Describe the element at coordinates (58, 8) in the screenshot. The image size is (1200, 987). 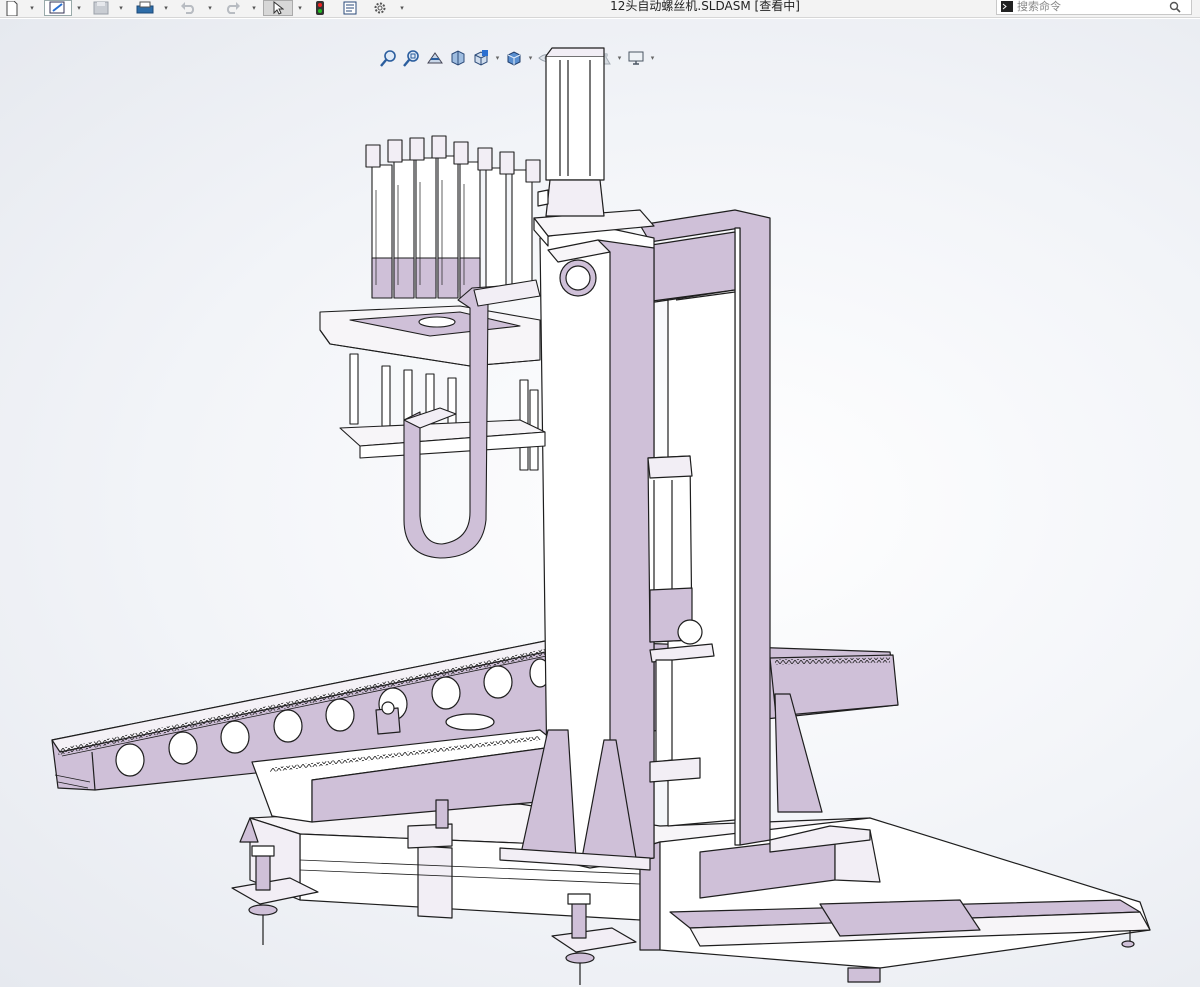
I see `open-icon` at that location.